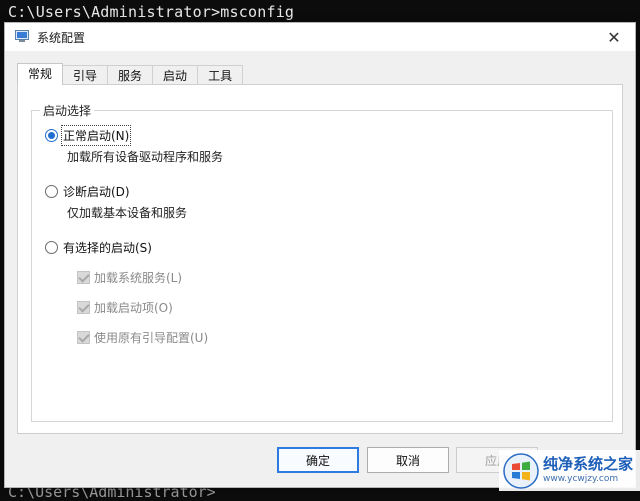  I want to click on tab-general: 常规, so click(40, 74).